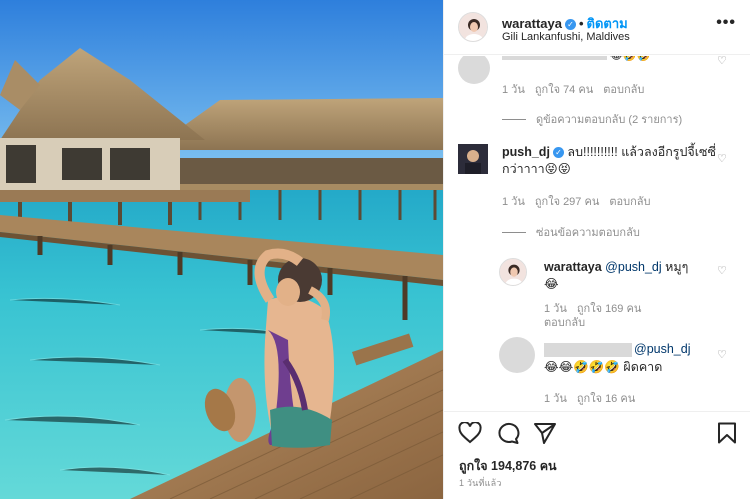 This screenshot has width=750, height=499. Describe the element at coordinates (582, 367) in the screenshot. I see `reply-emojis: 😂😂🤣🤣🤣` at that location.